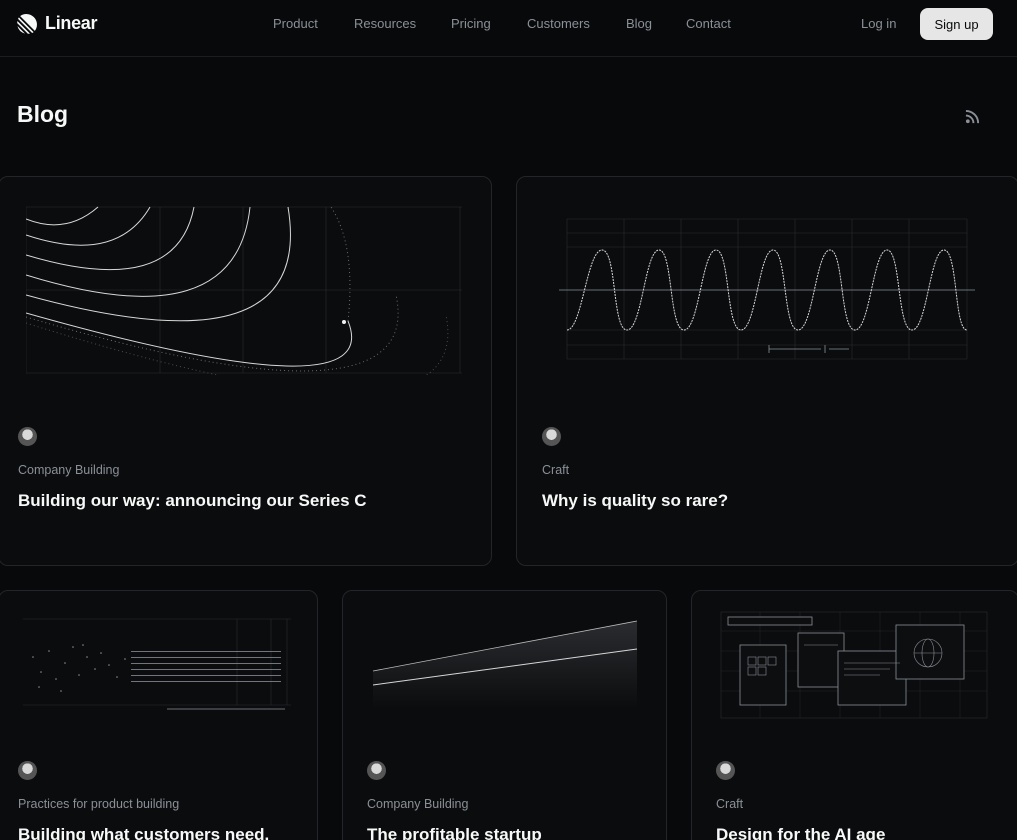 Image resolution: width=1017 pixels, height=840 pixels. I want to click on post-illustration-particles, so click(157, 664).